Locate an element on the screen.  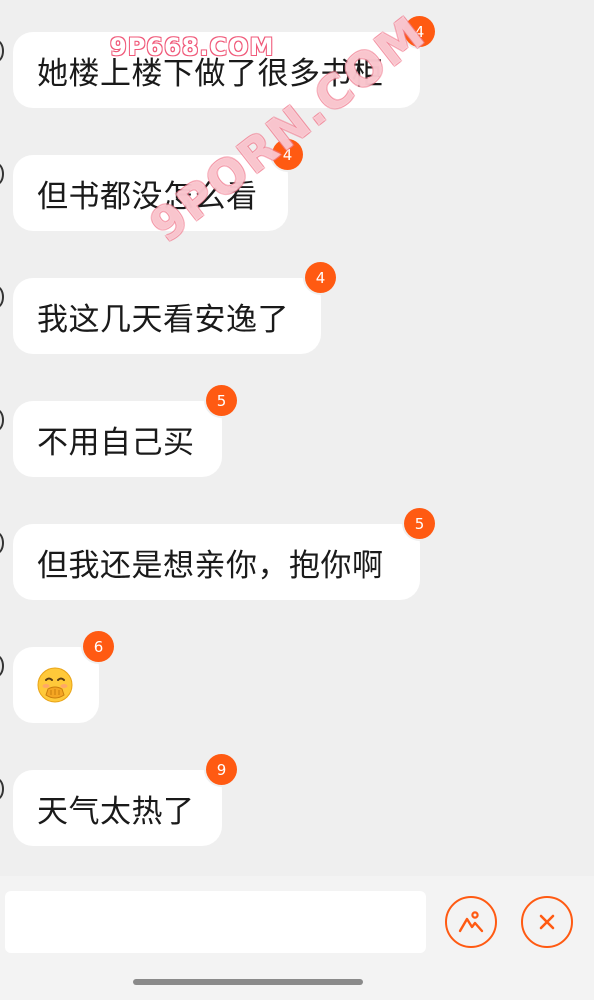
image-button is located at coordinates (471, 922).